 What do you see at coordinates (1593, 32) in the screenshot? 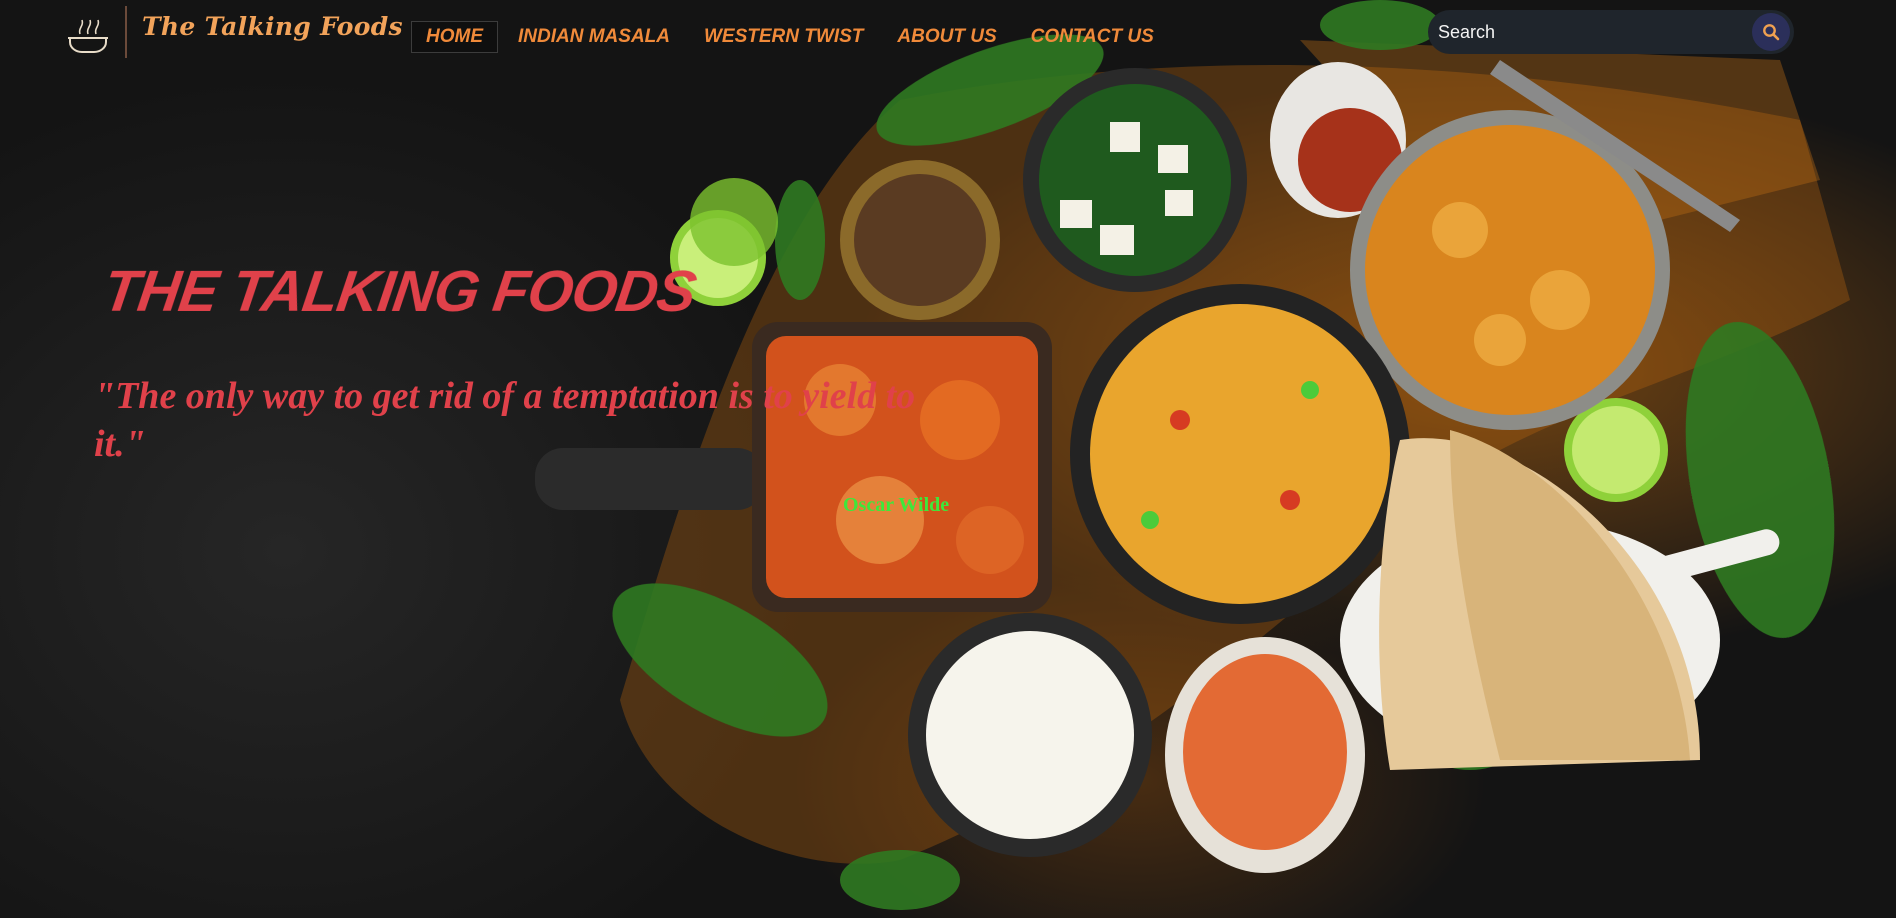
I see `search-input` at bounding box center [1593, 32].